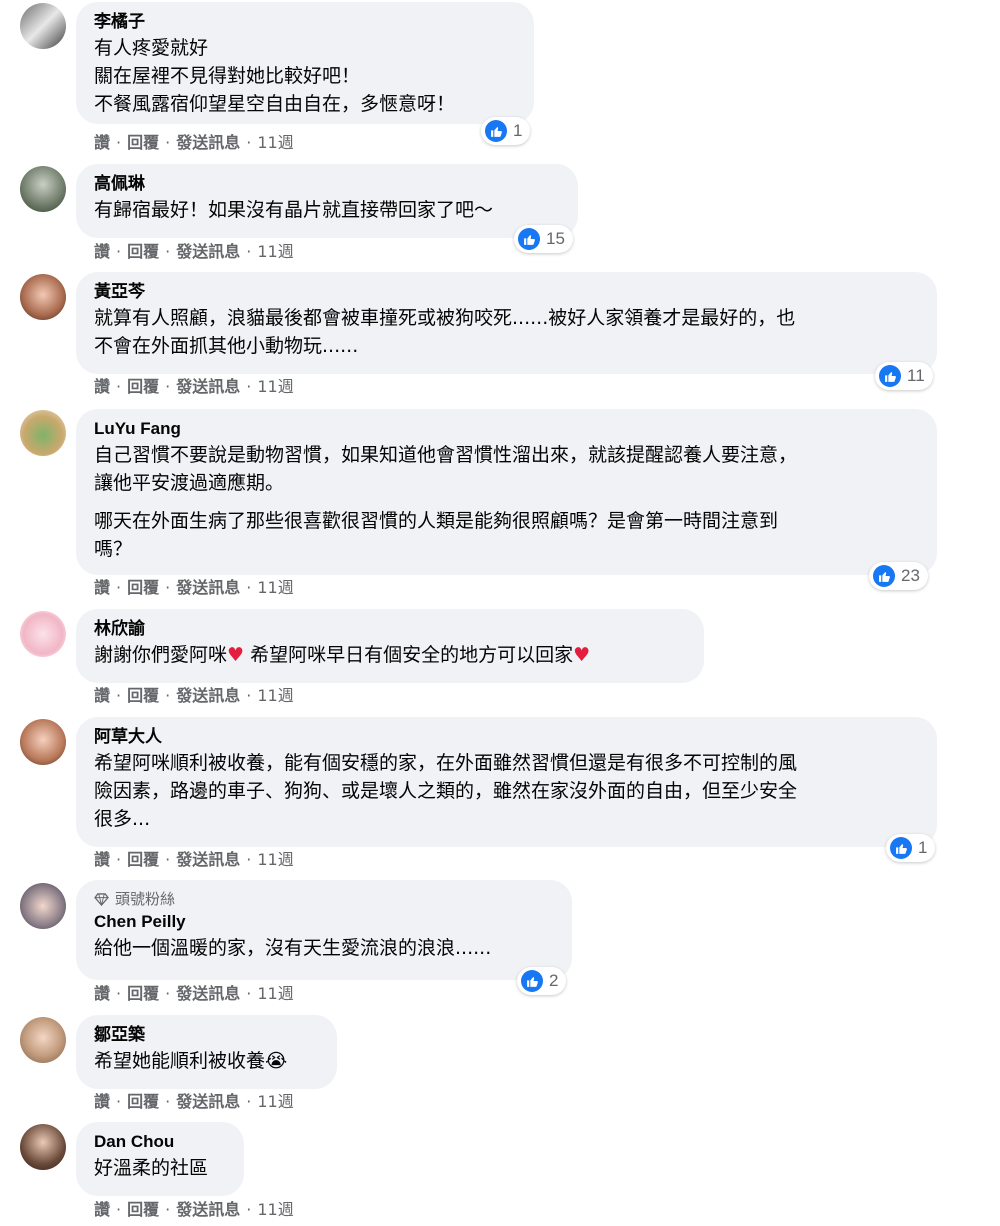  I want to click on commenter-name: 黃亞芩, so click(506, 292).